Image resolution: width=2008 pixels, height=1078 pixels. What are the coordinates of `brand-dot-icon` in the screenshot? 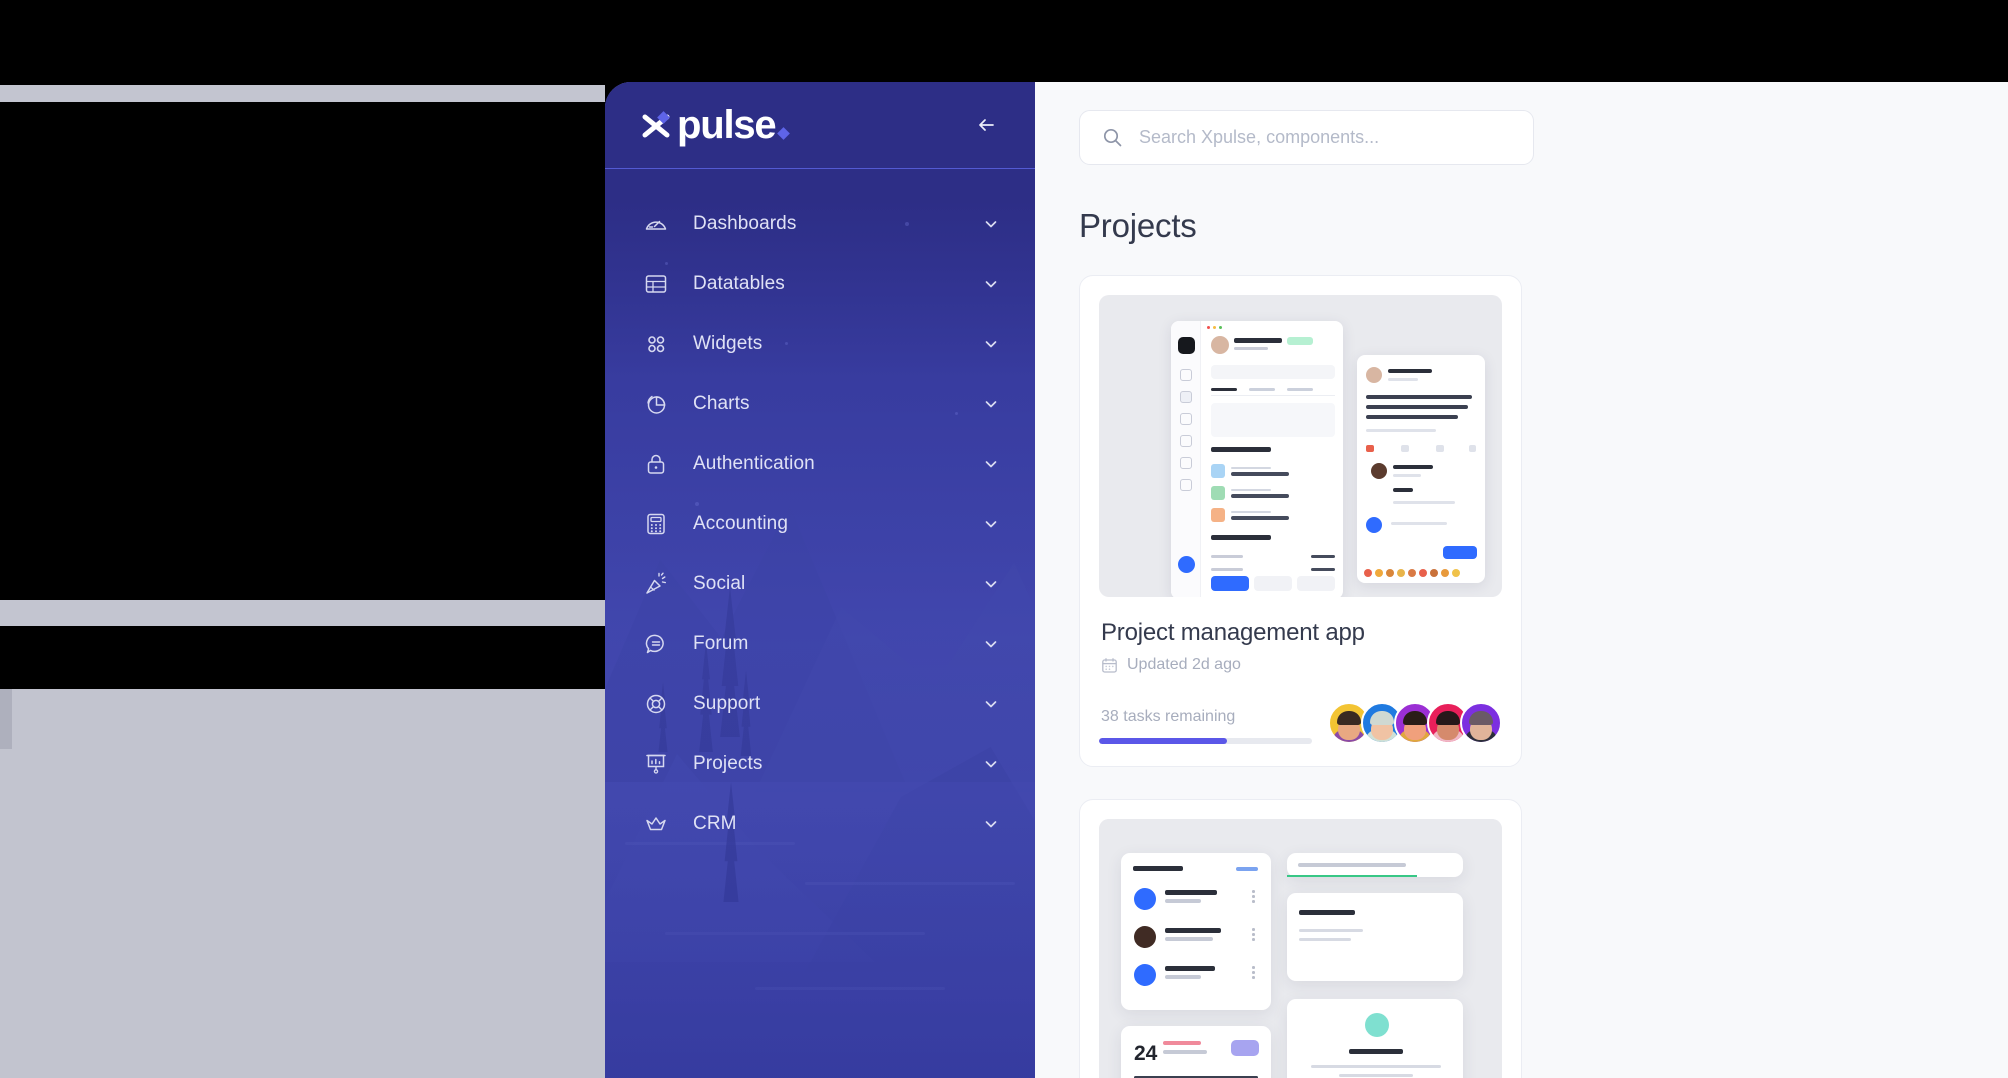 It's located at (784, 133).